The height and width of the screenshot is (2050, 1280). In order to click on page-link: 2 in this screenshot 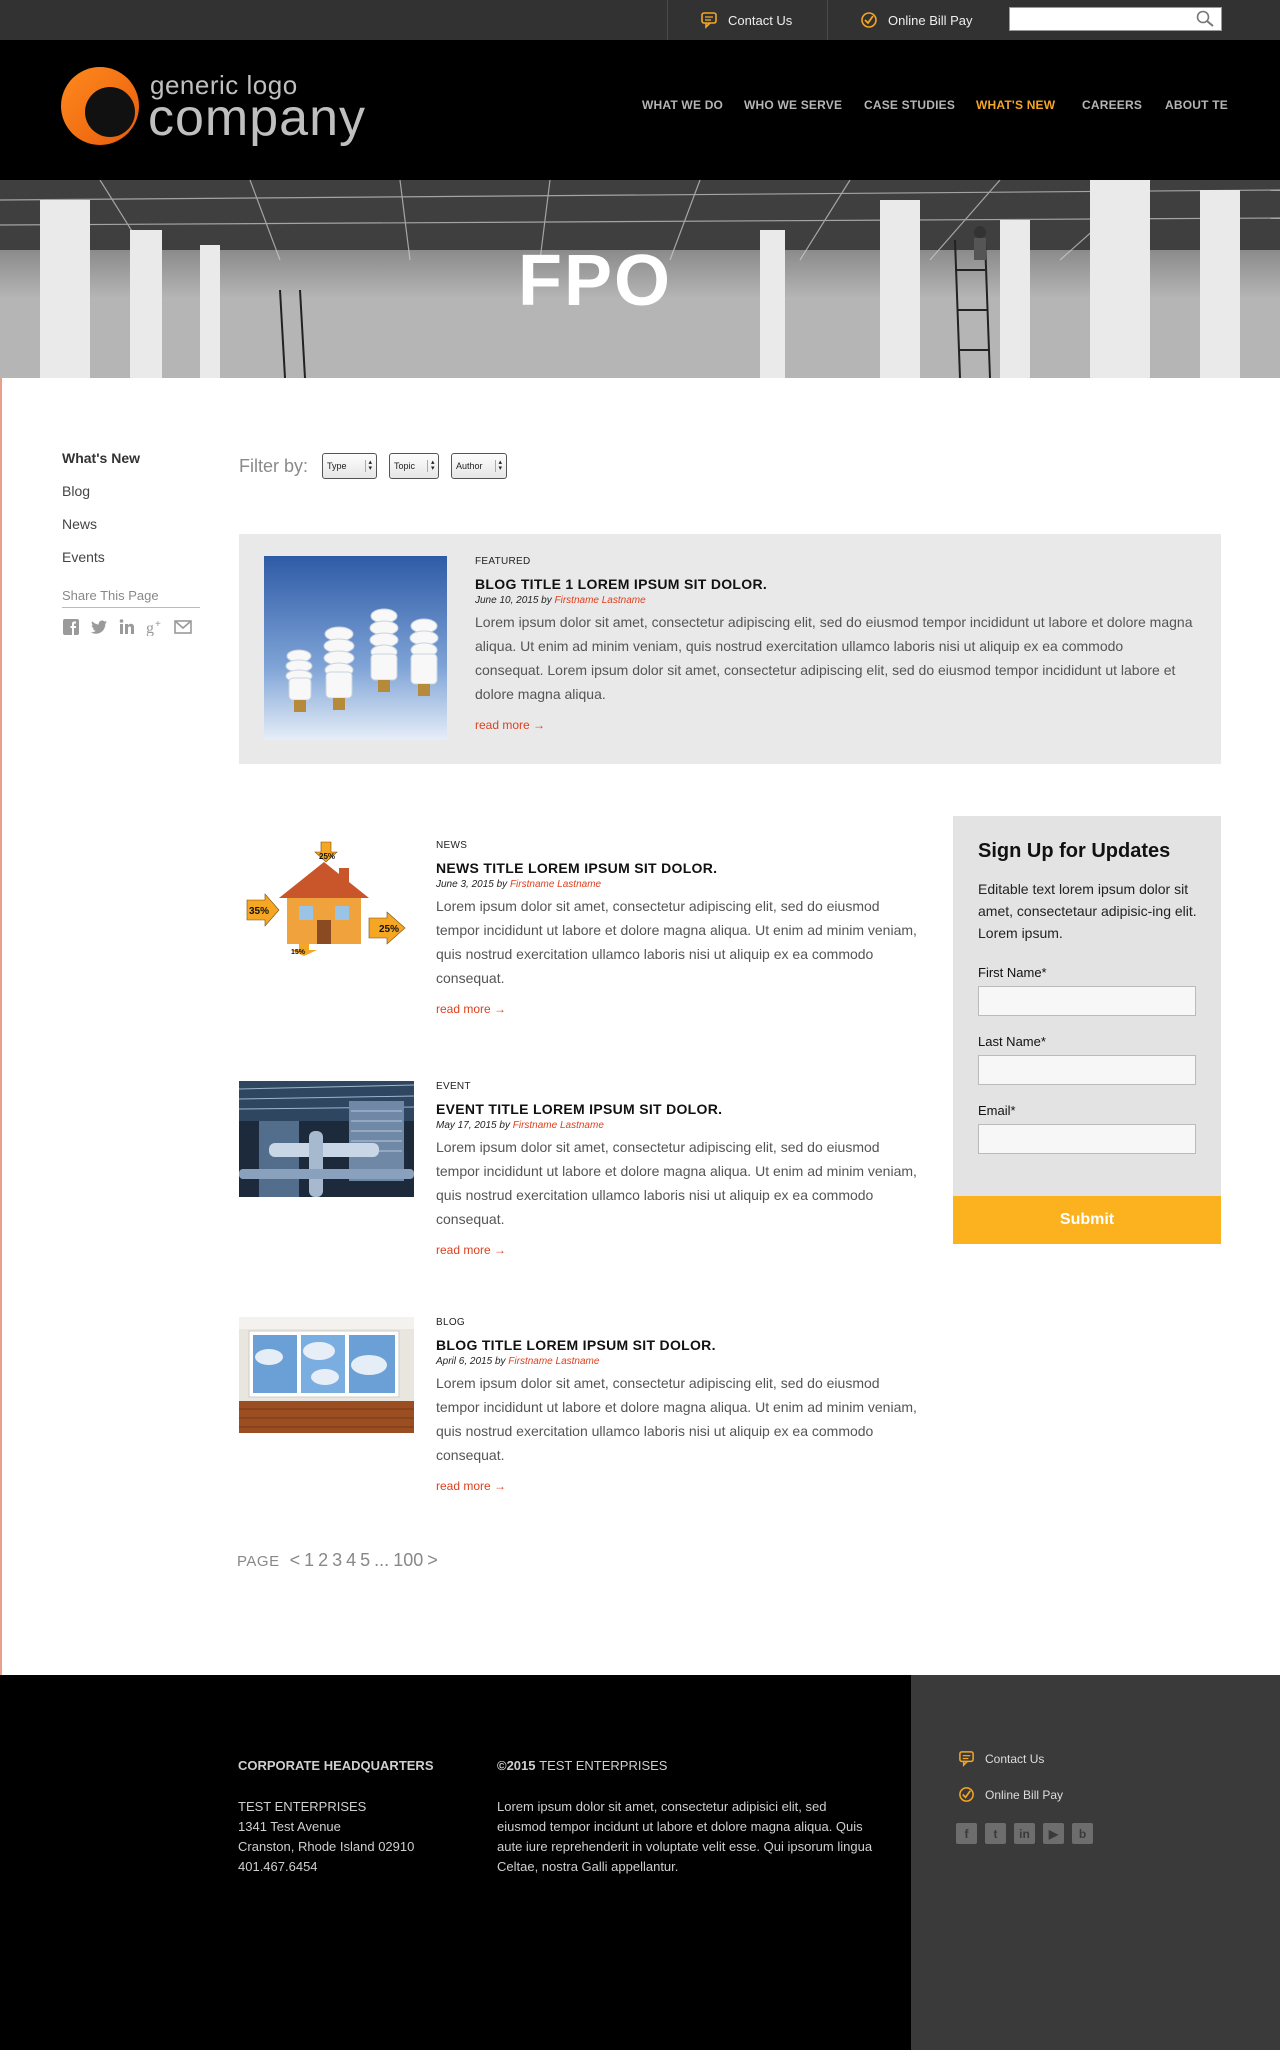, I will do `click(323, 1560)`.